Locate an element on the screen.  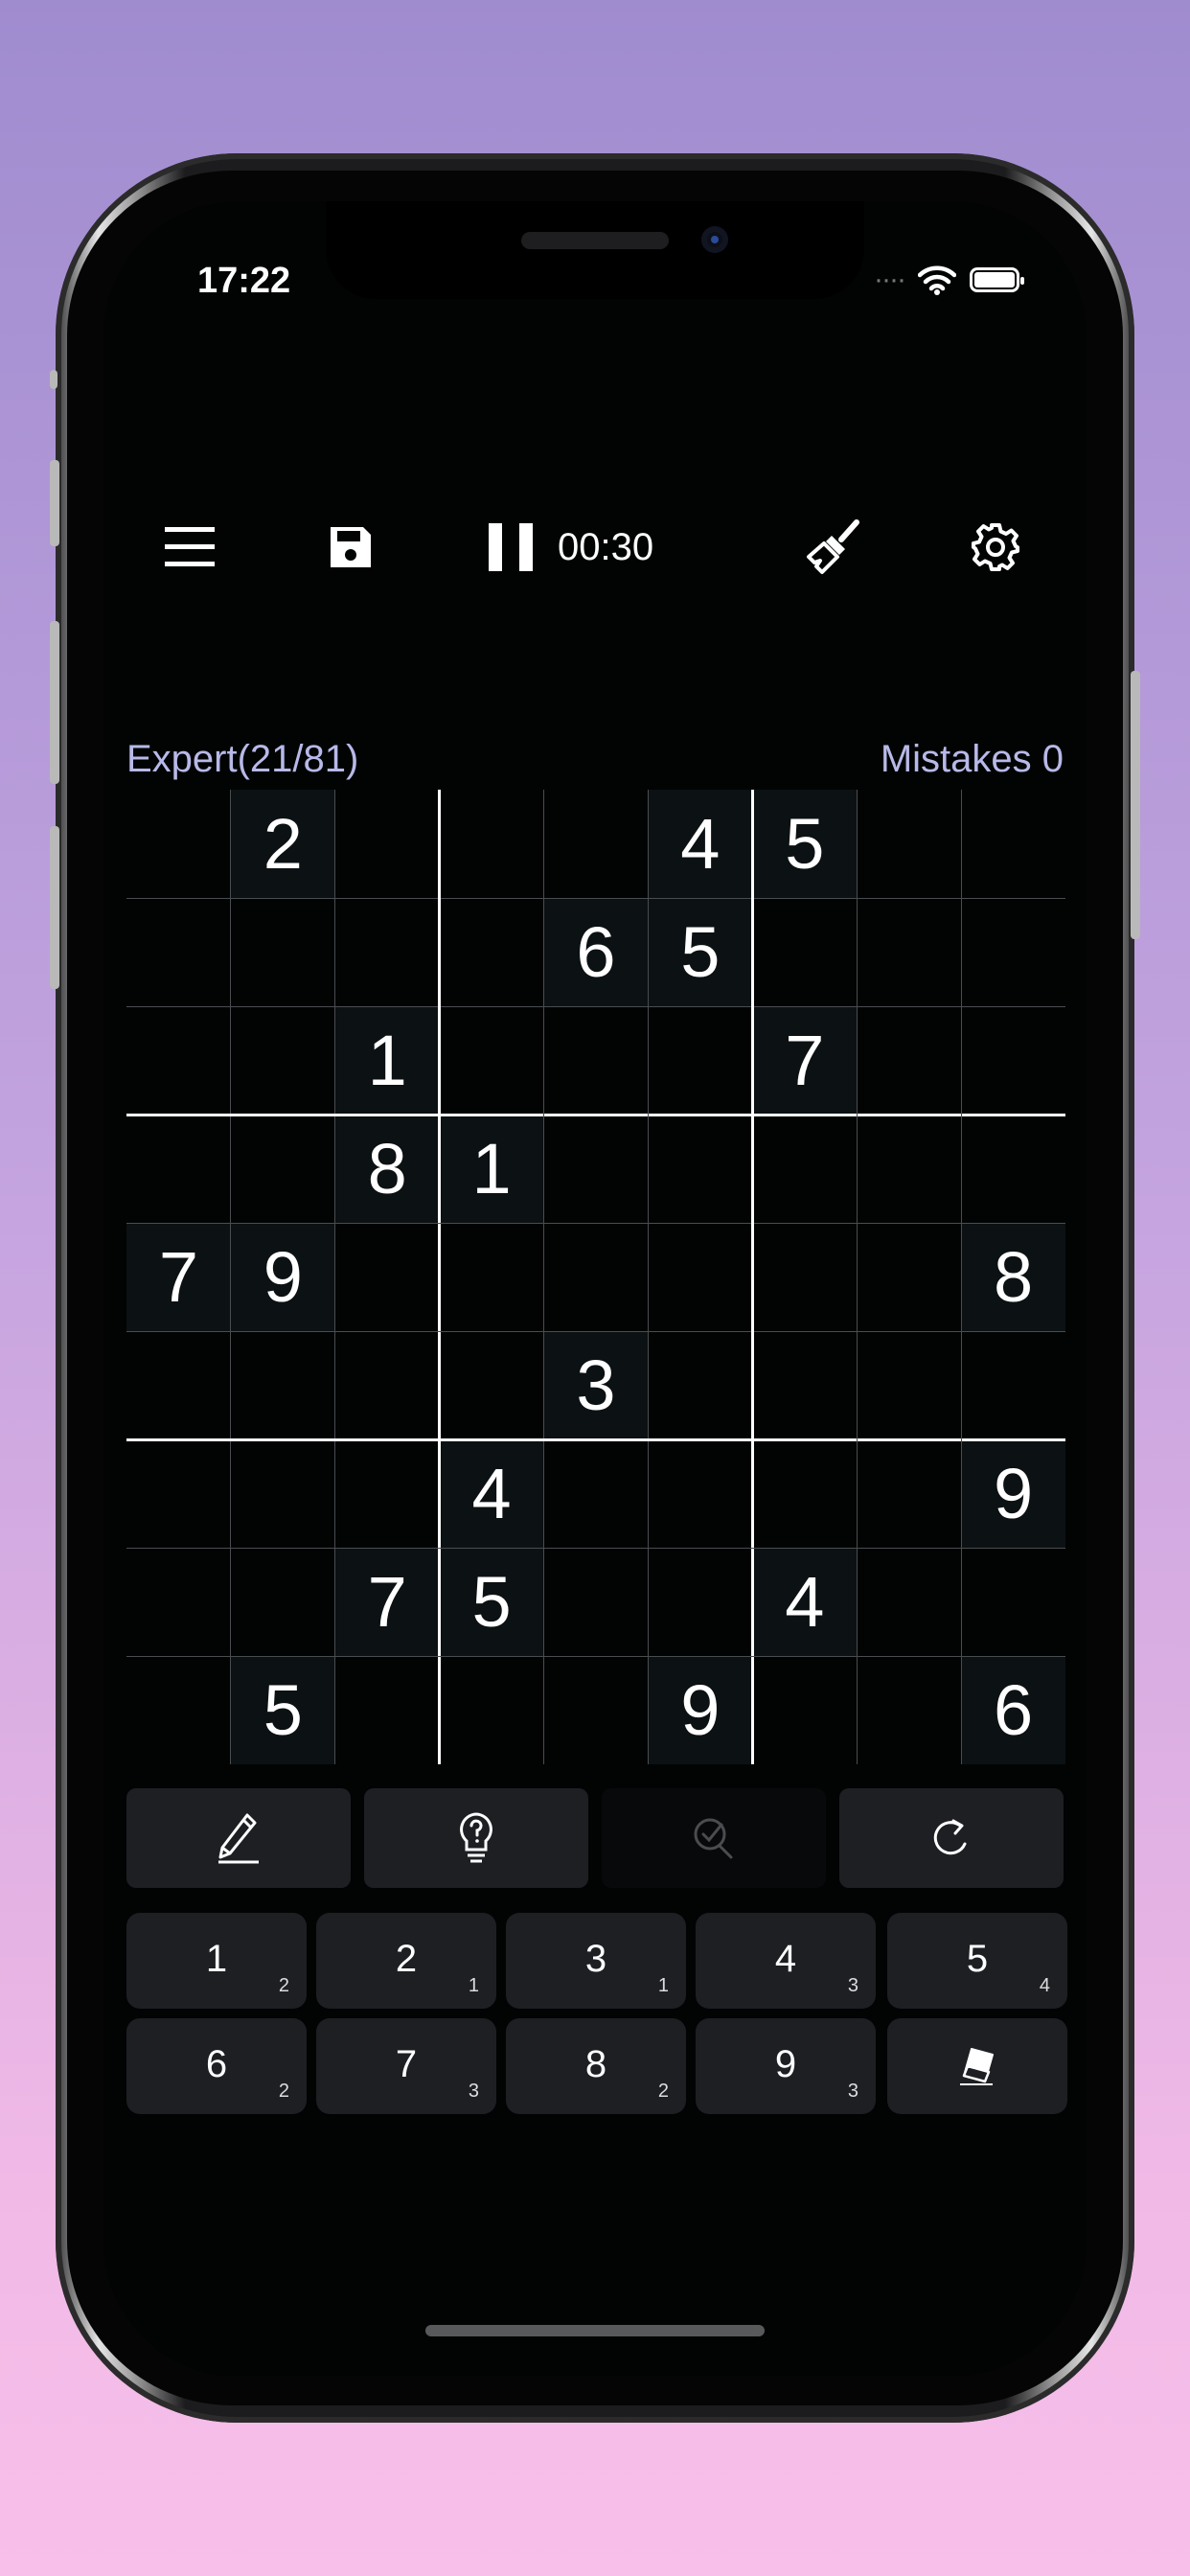
grid-cell-r3c6 is located at coordinates (700, 1061).